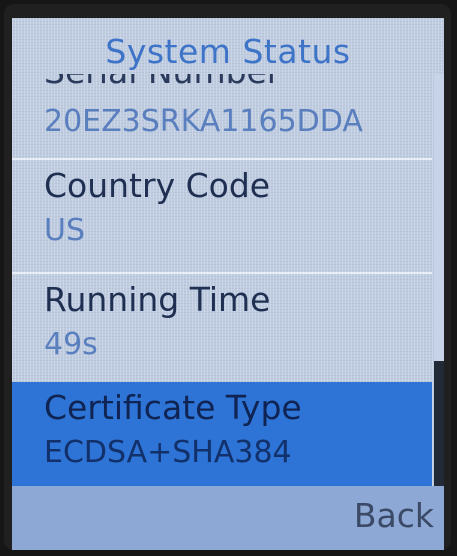 This screenshot has height=556, width=457. I want to click on list-item-value: 20EZ3SRKA1165DDA, so click(203, 121).